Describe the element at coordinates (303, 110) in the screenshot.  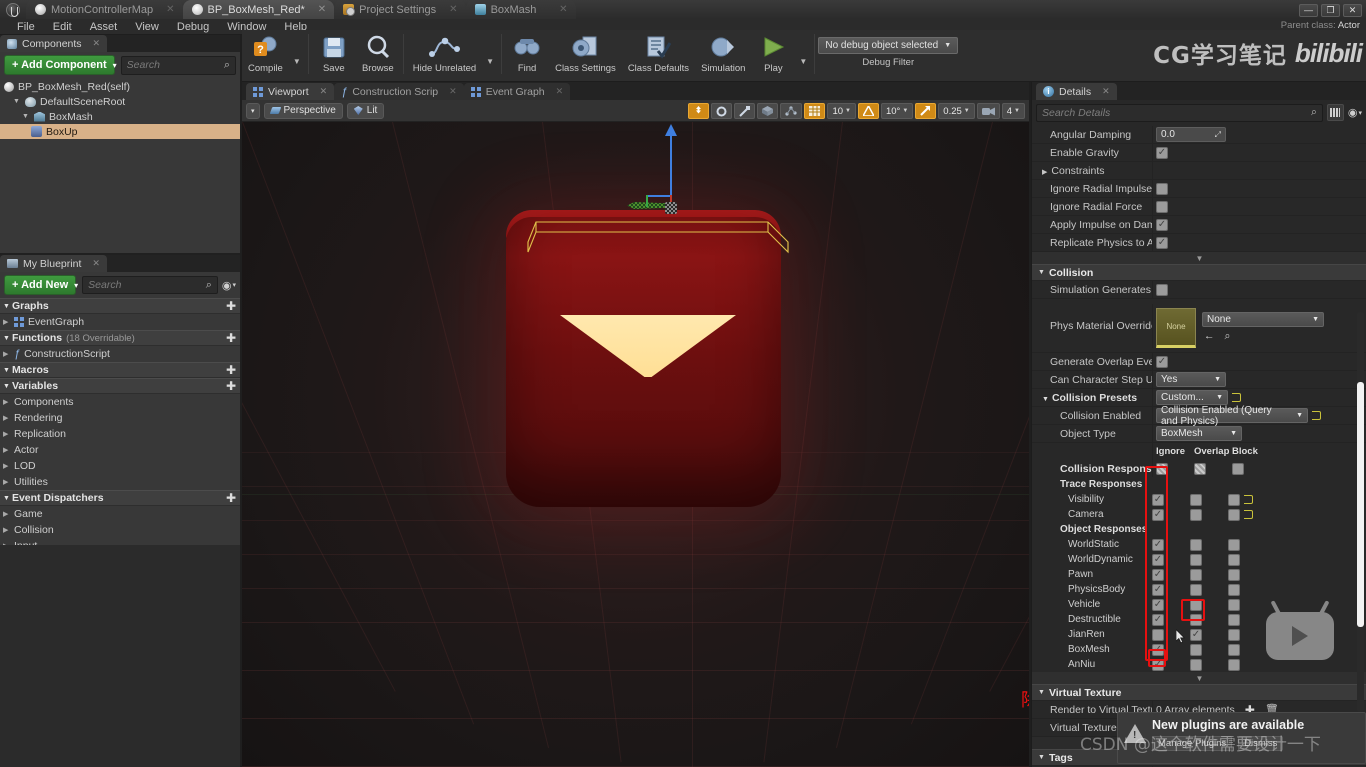
I see `view-mode-button: Perspective` at that location.